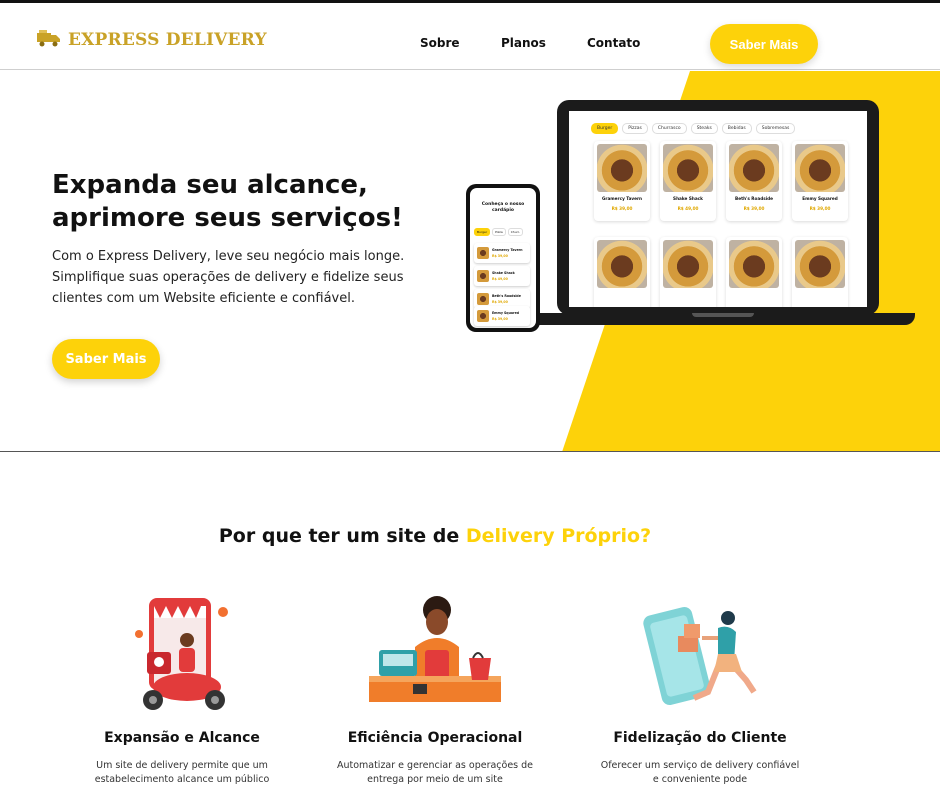 The image size is (940, 788). Describe the element at coordinates (500, 279) in the screenshot. I see `phone-item-price: R$ 49,00` at that location.